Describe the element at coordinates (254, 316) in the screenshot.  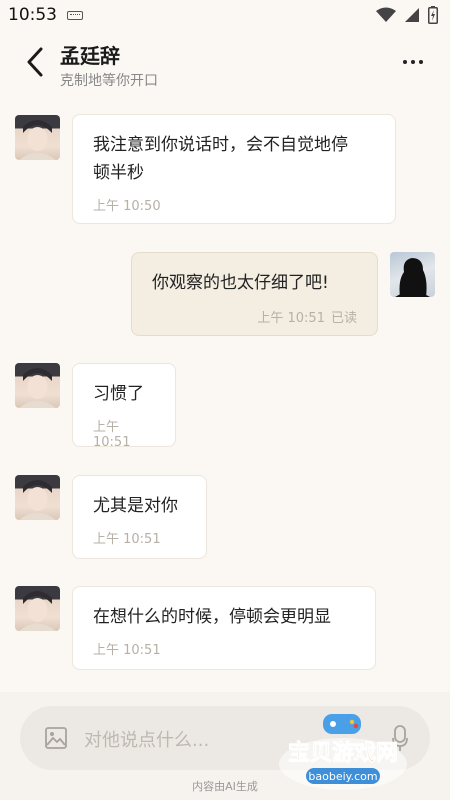
I see `message-meta: 上午 10:51 已读` at that location.